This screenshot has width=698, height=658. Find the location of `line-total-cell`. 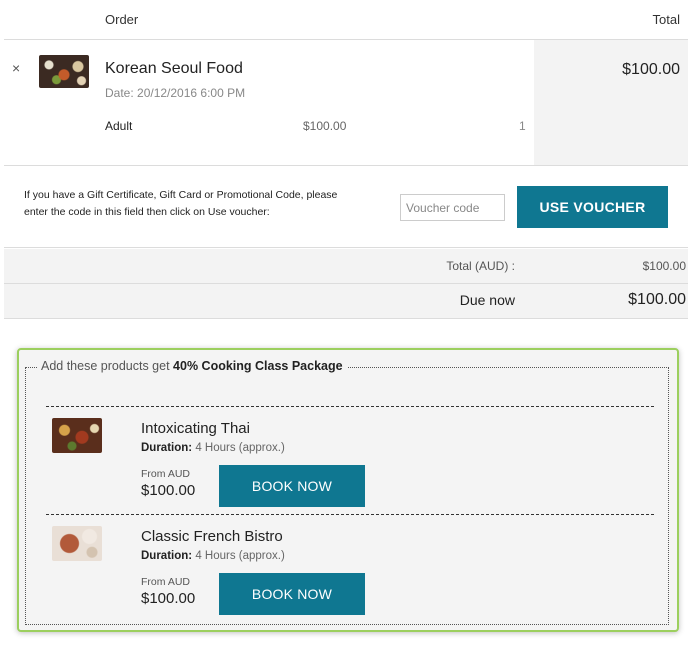

line-total-cell is located at coordinates (611, 102).